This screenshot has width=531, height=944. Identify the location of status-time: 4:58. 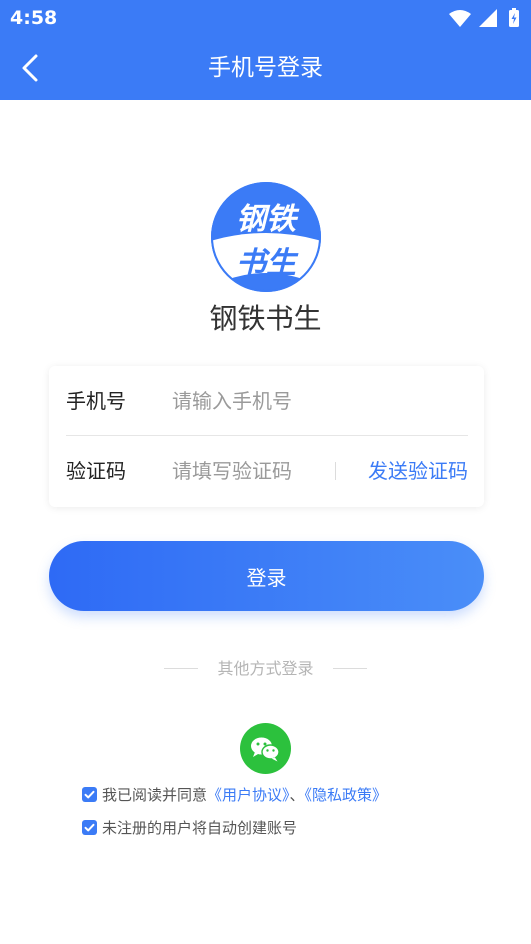
(34, 18).